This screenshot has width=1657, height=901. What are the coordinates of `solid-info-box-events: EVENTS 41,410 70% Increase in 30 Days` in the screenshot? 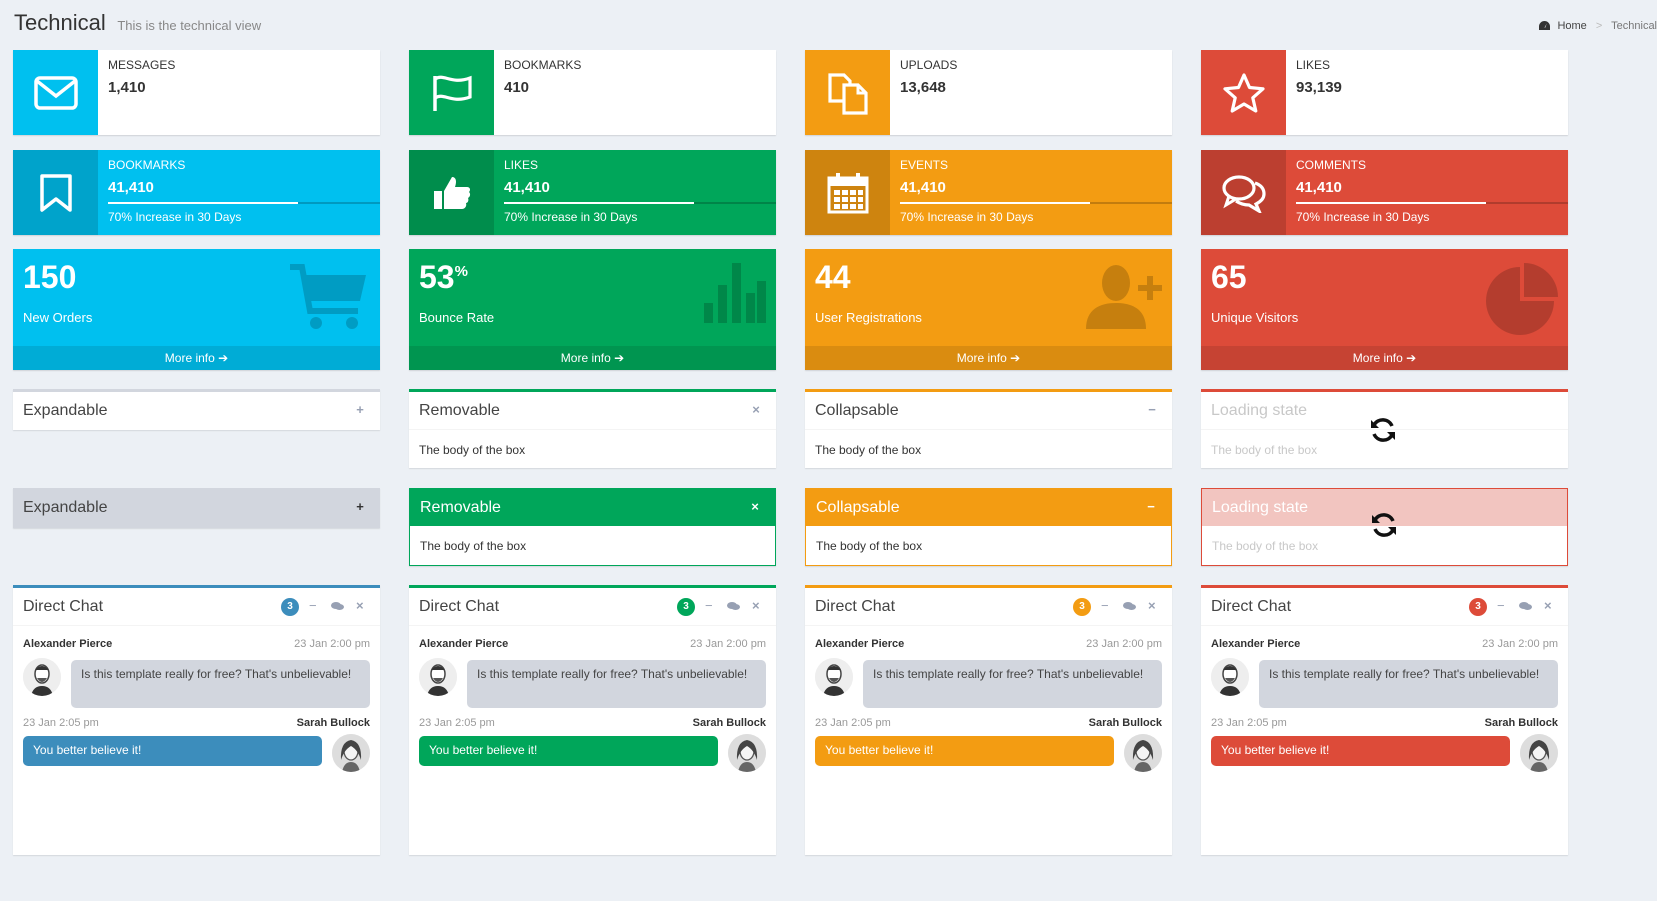 It's located at (988, 192).